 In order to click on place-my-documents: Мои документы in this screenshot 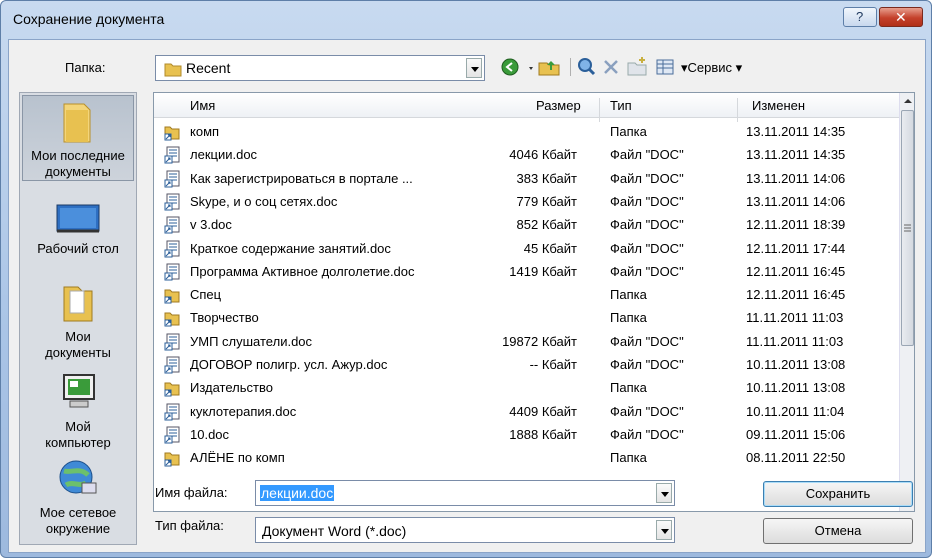, I will do `click(78, 320)`.